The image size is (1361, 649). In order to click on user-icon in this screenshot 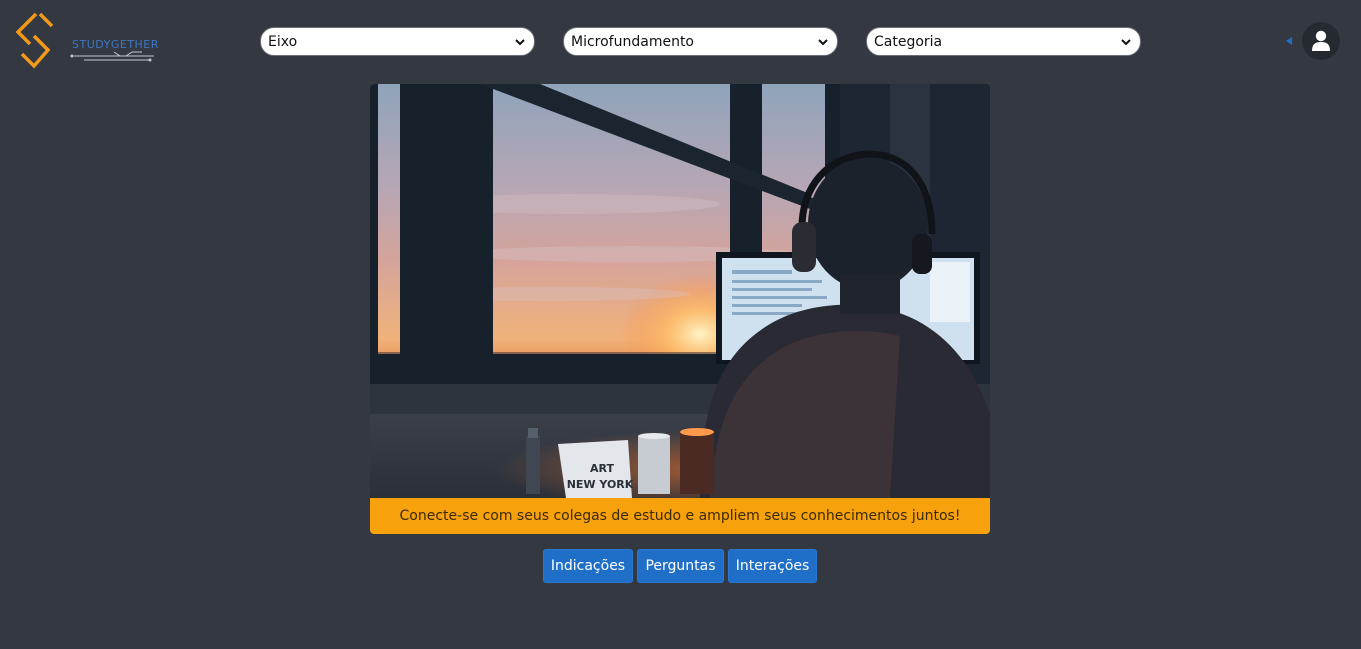, I will do `click(1321, 40)`.